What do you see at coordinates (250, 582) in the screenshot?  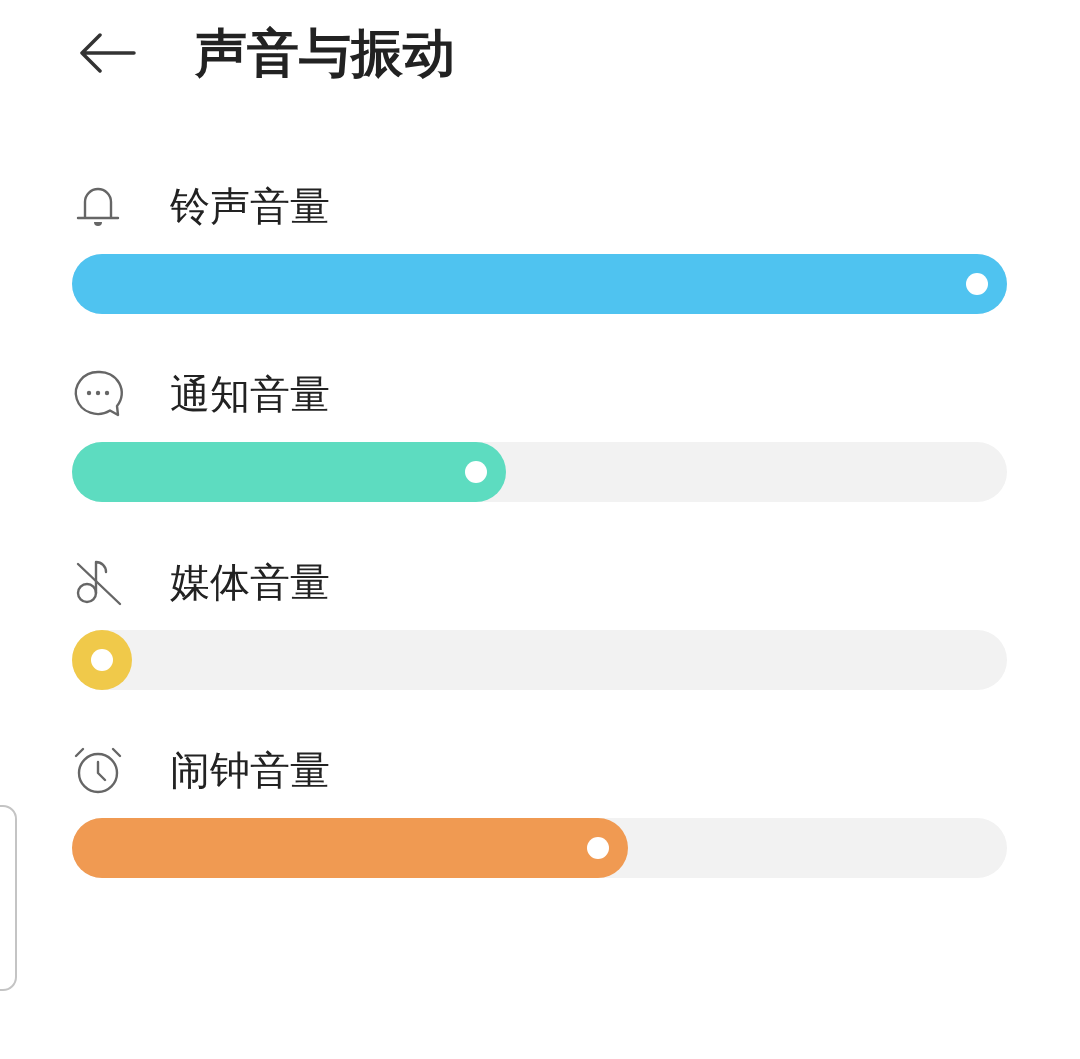 I see `volume-label: 媒体音量` at bounding box center [250, 582].